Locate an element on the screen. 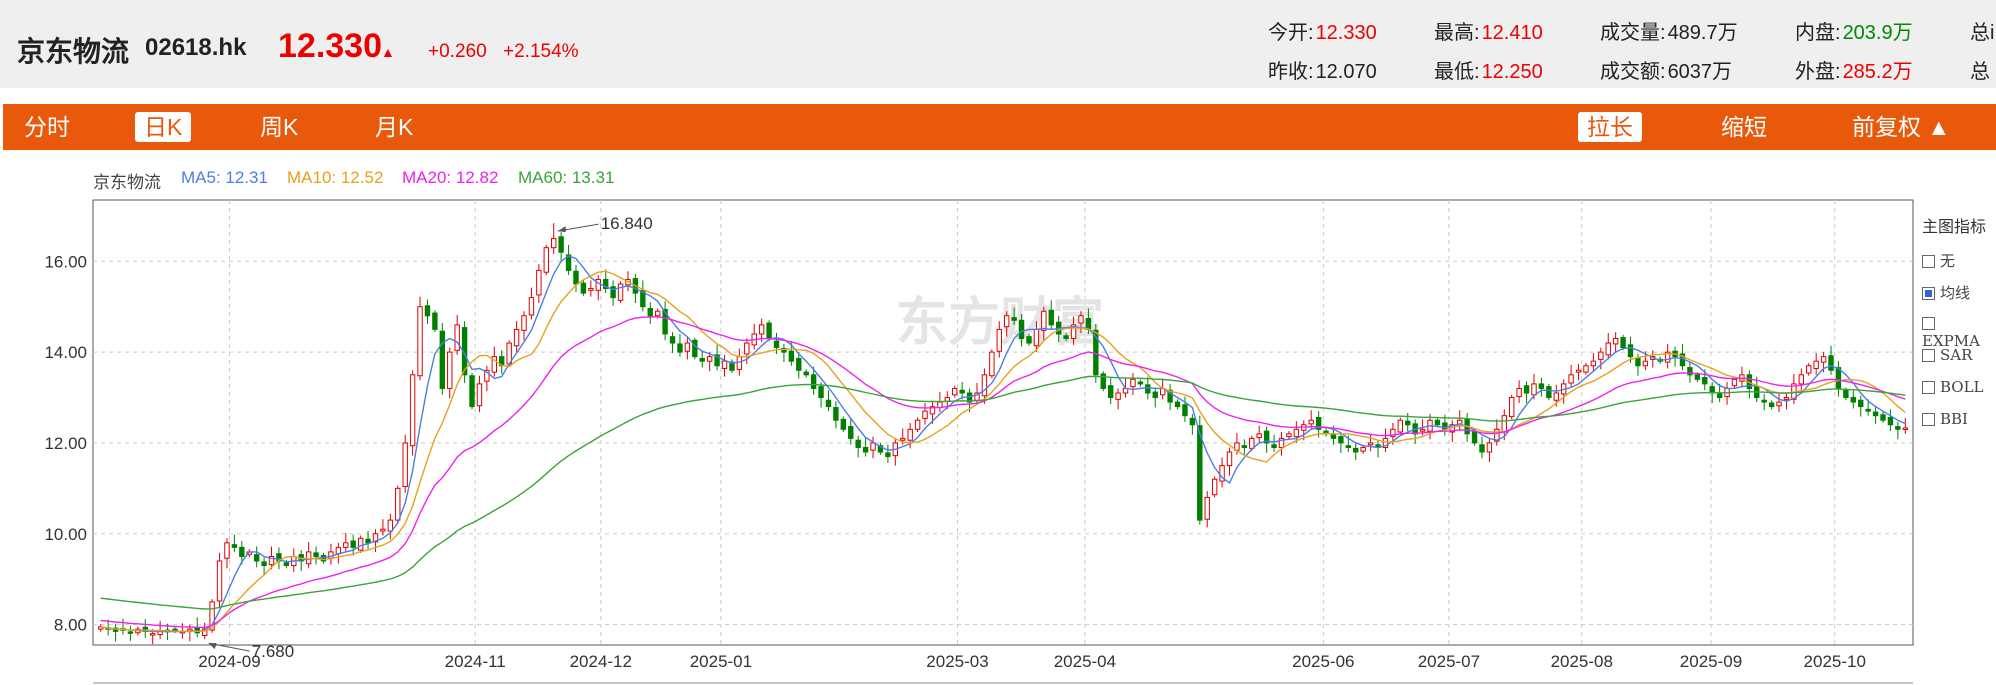 This screenshot has height=685, width=1996. indicator-expma: EXPMA is located at coordinates (1959, 332).